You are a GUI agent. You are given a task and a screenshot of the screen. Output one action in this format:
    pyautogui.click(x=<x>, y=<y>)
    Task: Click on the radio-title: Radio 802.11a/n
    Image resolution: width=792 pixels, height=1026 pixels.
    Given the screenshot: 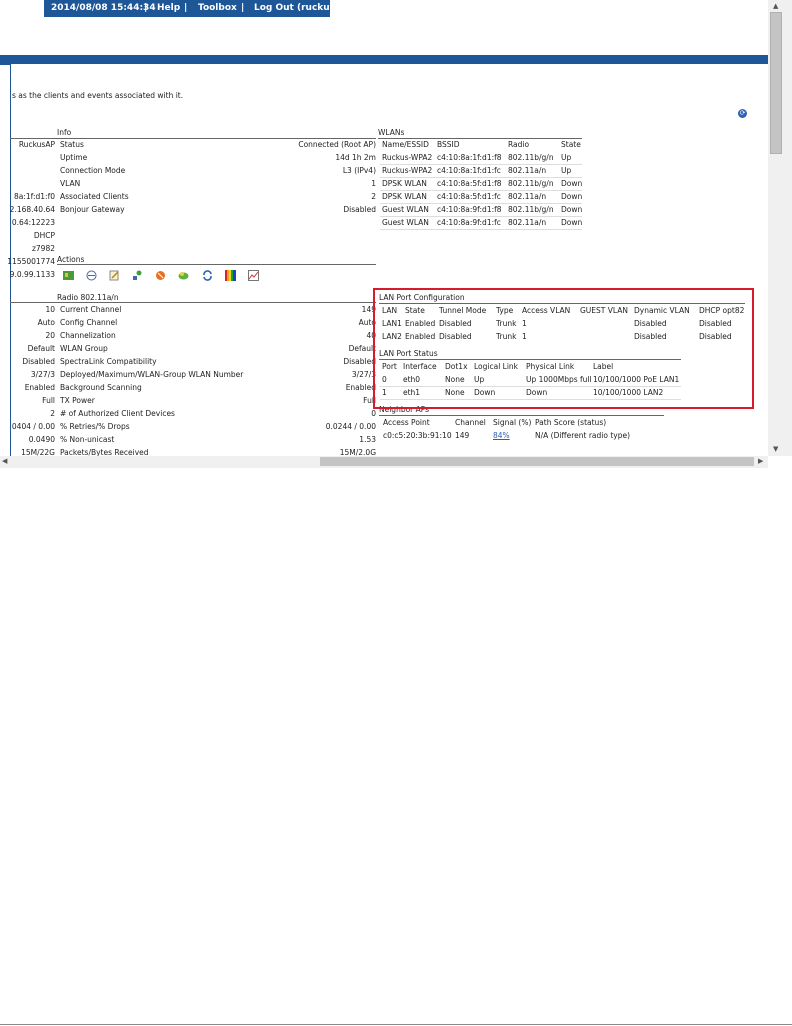 What is the action you would take?
    pyautogui.click(x=88, y=297)
    